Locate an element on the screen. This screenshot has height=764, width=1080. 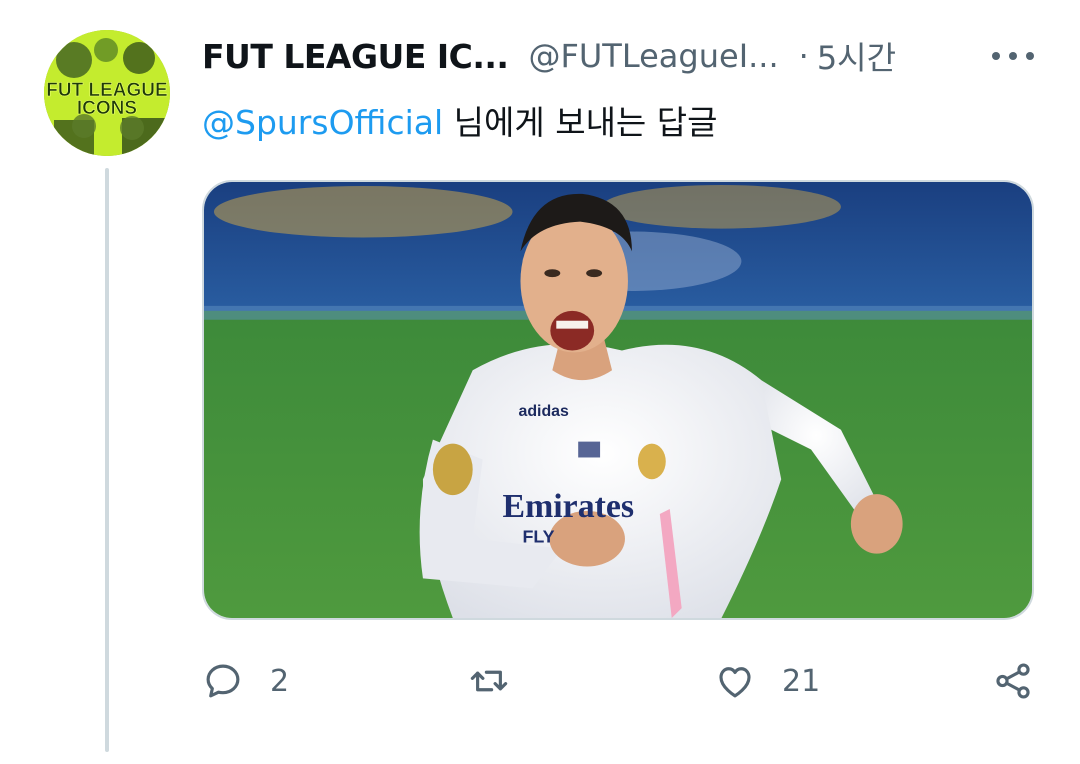
share-button is located at coordinates (1013, 681).